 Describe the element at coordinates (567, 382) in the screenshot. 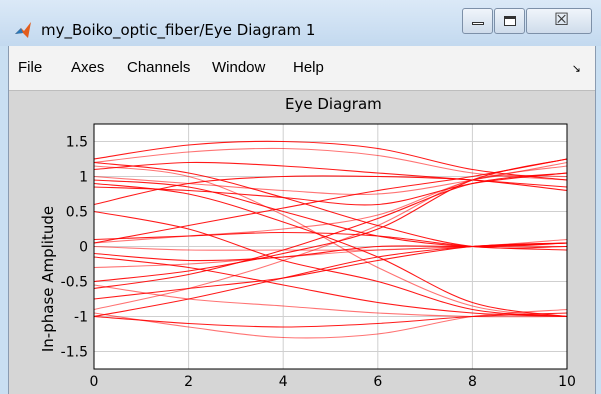

I see `x-tick-label: 10` at that location.